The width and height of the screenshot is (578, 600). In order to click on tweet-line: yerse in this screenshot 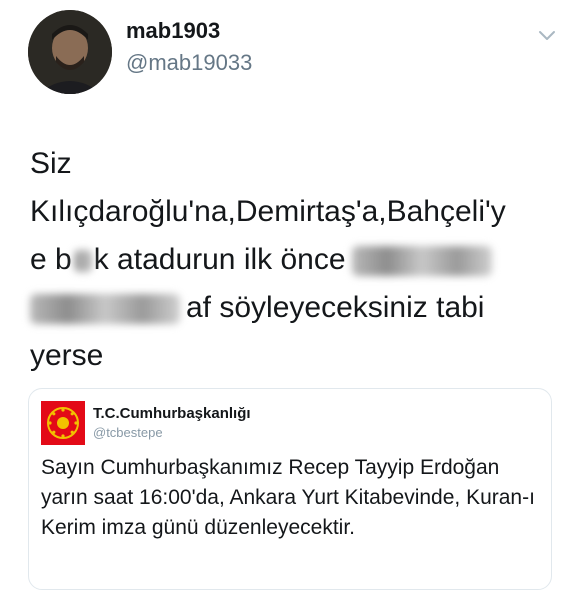, I will do `click(67, 355)`.